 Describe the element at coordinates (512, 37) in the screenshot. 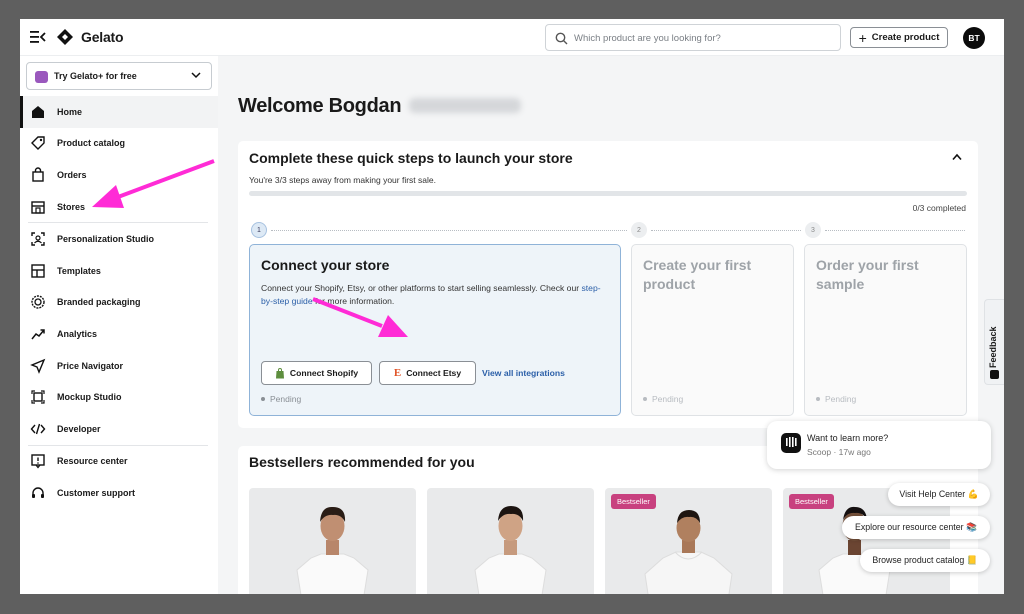

I see `top-bar: Gelato + Create product BT` at that location.